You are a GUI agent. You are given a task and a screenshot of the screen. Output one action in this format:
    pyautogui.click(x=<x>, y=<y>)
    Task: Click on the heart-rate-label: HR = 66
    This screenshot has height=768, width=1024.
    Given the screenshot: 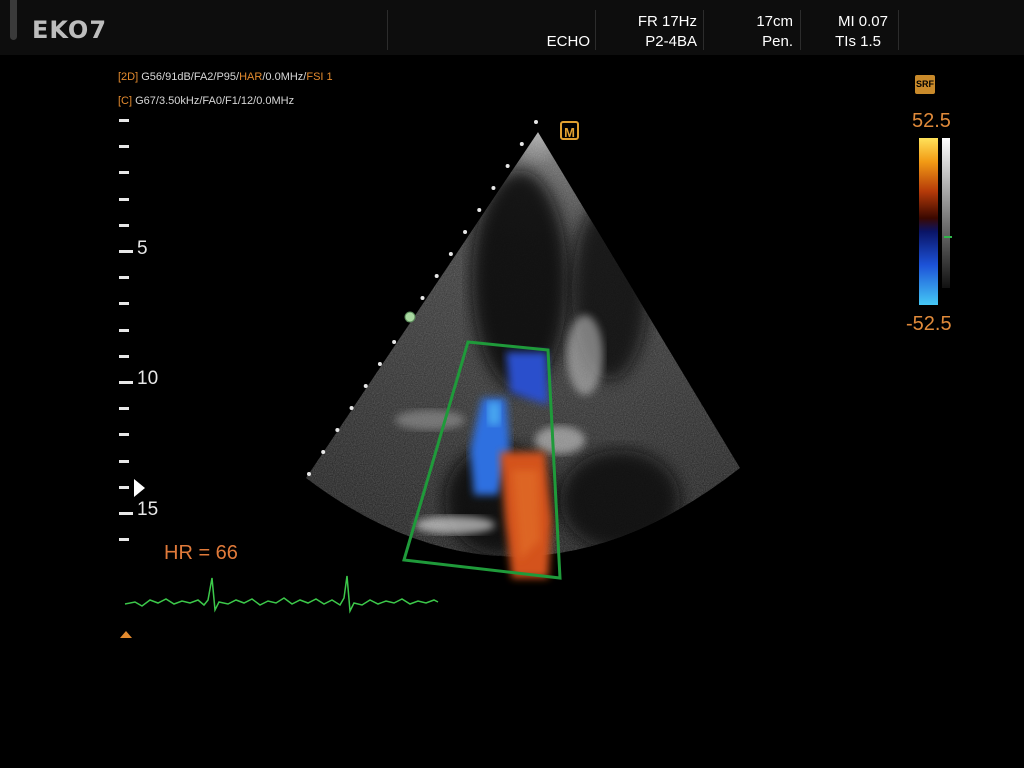 What is the action you would take?
    pyautogui.click(x=201, y=553)
    